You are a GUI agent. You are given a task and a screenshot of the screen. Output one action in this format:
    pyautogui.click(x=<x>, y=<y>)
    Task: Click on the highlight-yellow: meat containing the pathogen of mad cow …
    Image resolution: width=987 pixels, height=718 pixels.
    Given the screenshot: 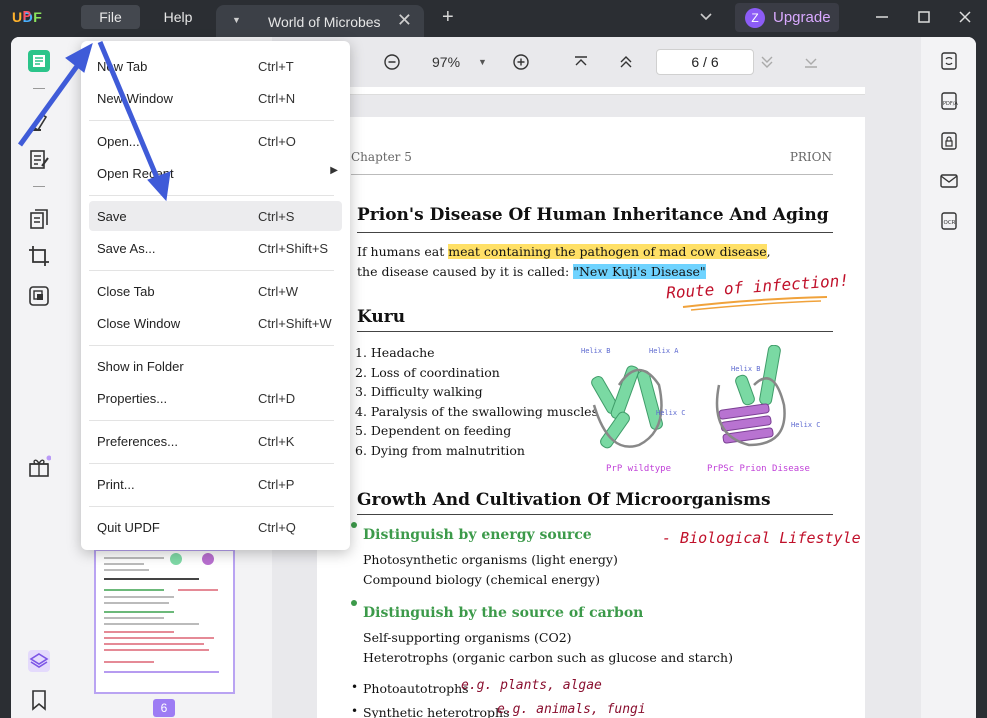 What is the action you would take?
    pyautogui.click(x=607, y=251)
    